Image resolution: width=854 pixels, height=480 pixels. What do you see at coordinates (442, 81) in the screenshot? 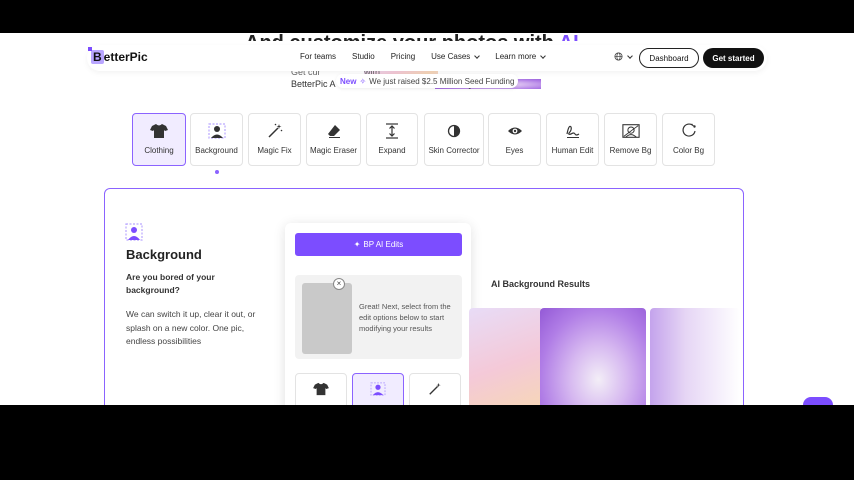
I see `funding-message: We just raised $2.5 Million Seed Funding` at bounding box center [442, 81].